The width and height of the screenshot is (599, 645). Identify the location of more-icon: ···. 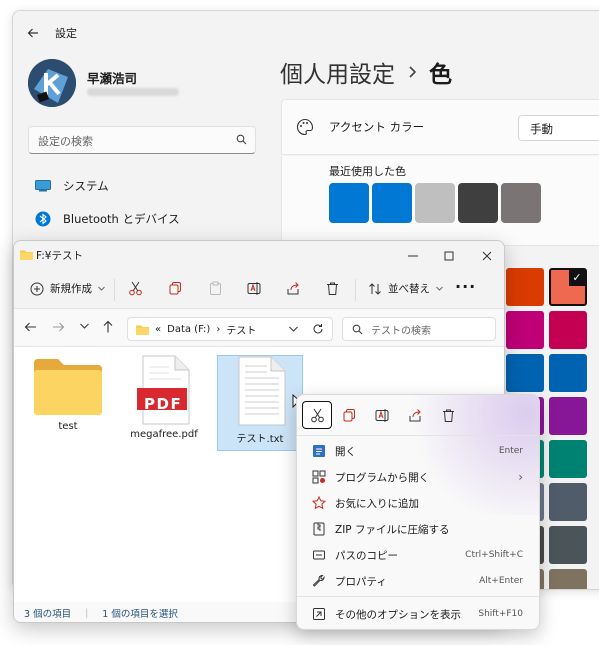
(465, 286).